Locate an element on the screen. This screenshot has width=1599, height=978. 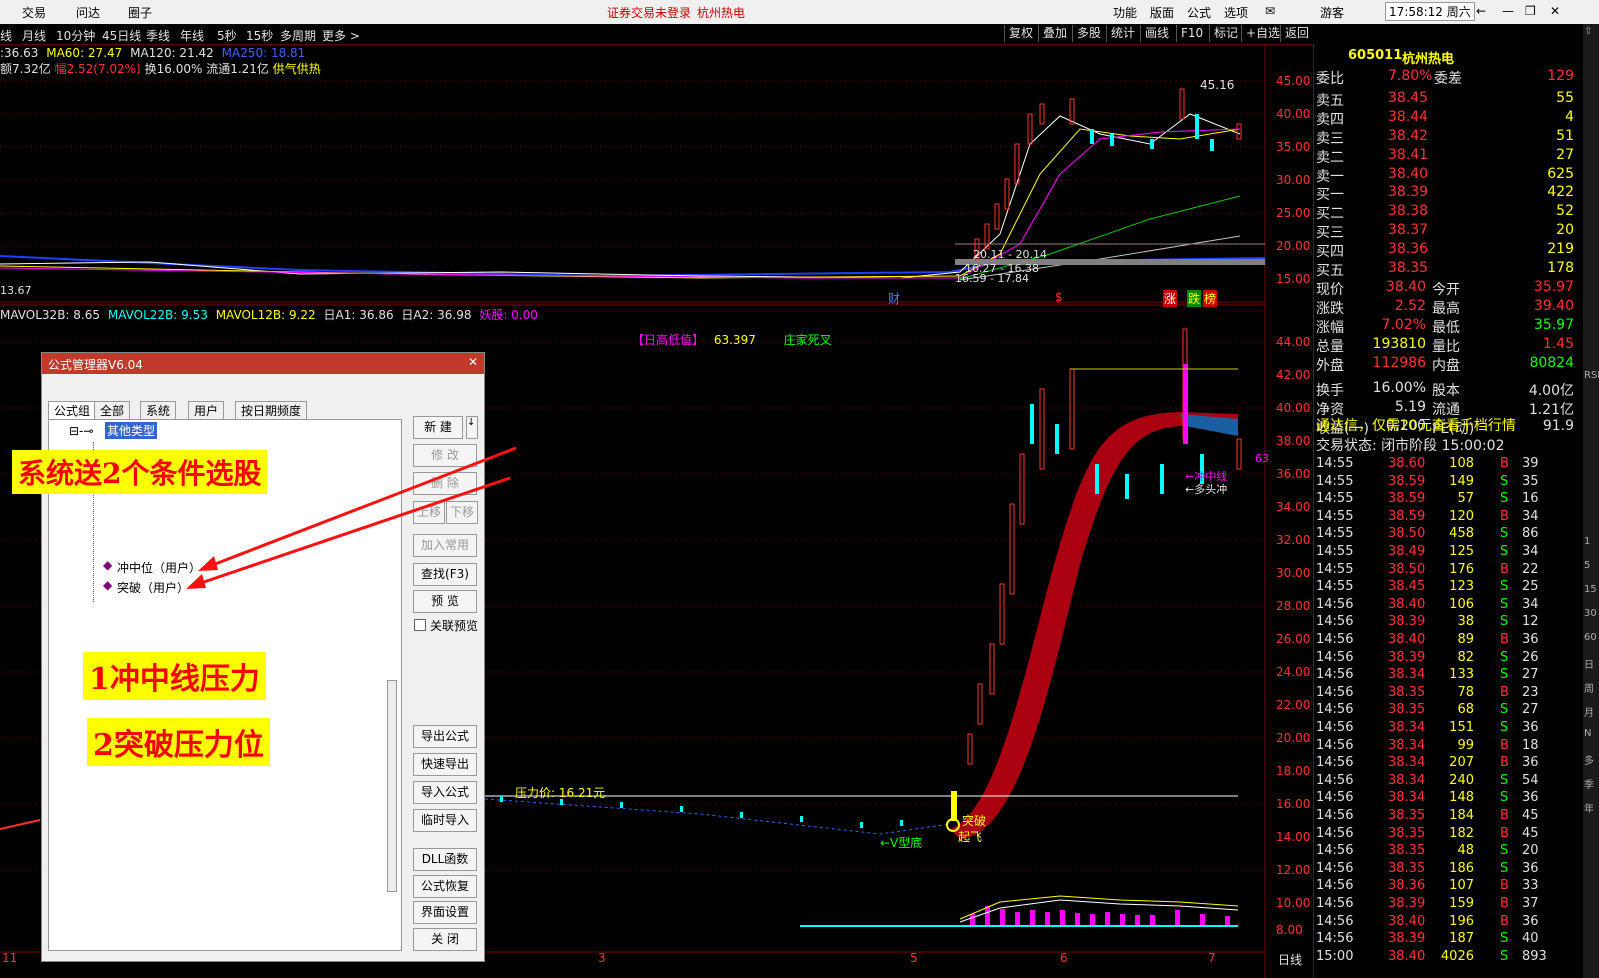
period-day-partial: 线 is located at coordinates (6, 35).